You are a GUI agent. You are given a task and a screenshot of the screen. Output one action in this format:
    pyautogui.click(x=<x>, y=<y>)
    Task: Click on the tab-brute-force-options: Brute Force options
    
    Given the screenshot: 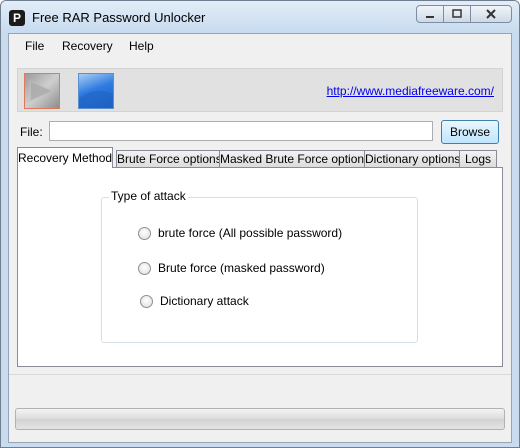 What is the action you would take?
    pyautogui.click(x=169, y=158)
    